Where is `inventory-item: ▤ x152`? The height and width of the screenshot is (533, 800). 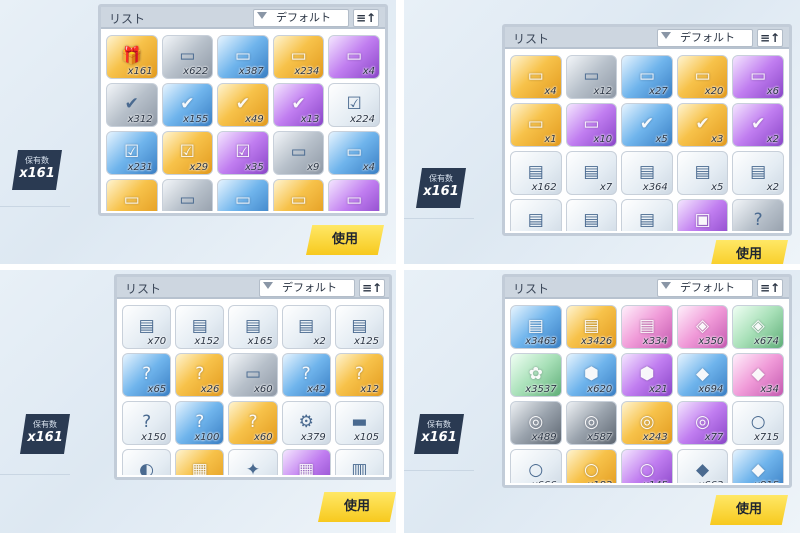
inventory-item: ▤ x152 is located at coordinates (200, 327).